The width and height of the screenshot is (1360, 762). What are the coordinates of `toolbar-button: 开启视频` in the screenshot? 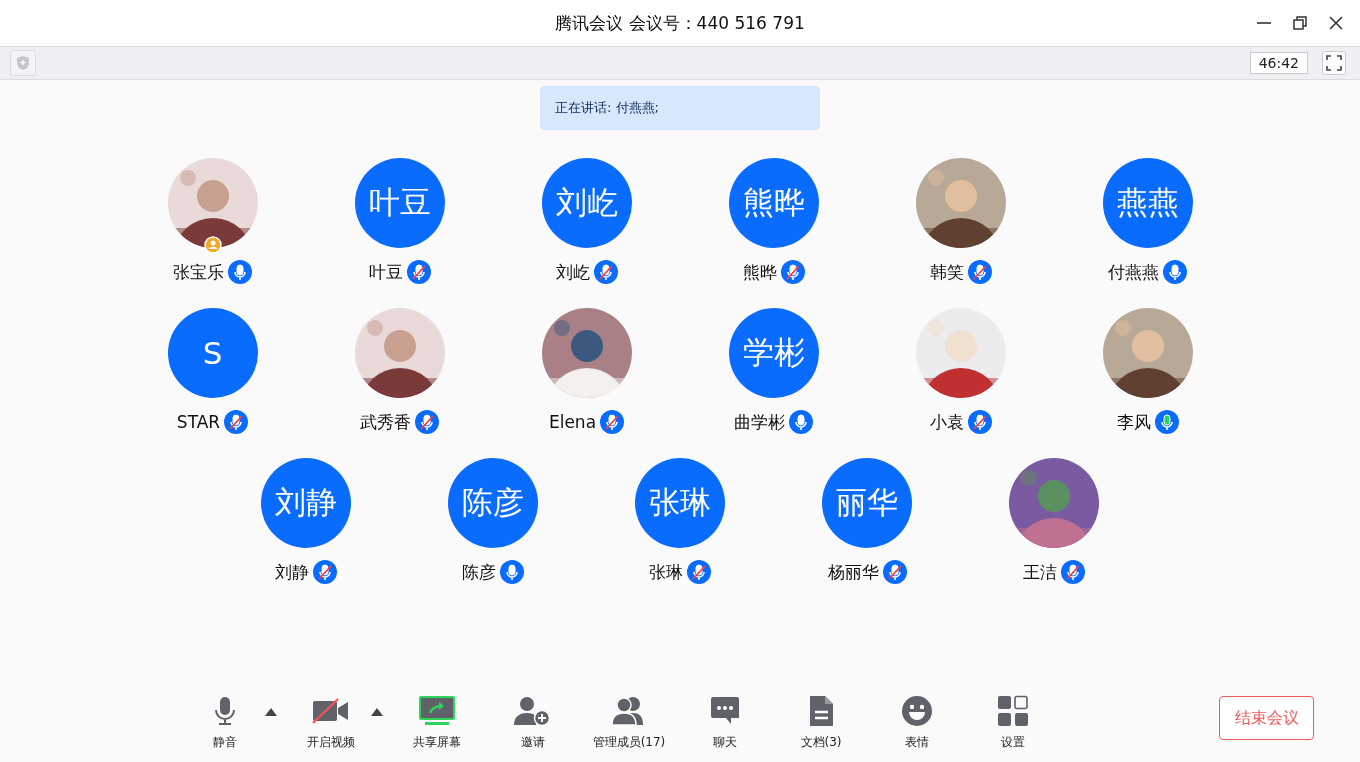 It's located at (331, 722).